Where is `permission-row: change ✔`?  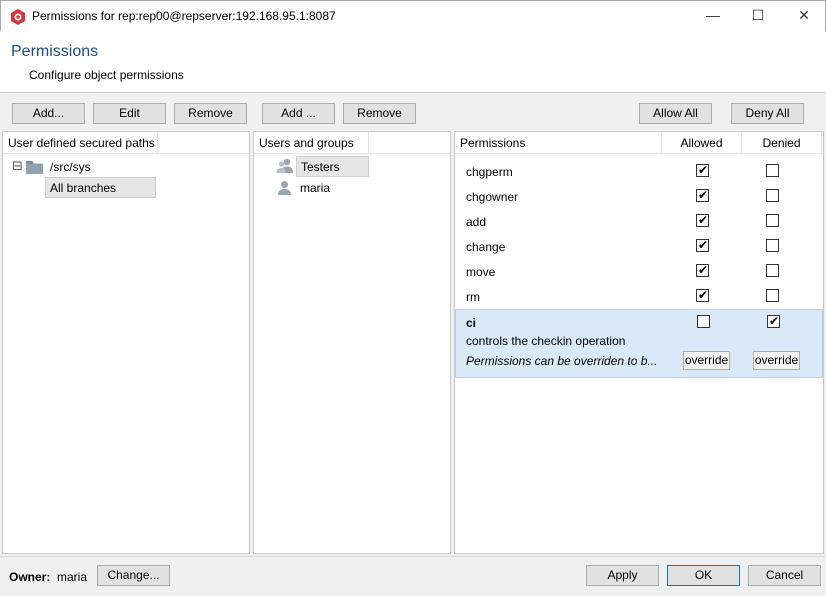
permission-row: change ✔ is located at coordinates (639, 246).